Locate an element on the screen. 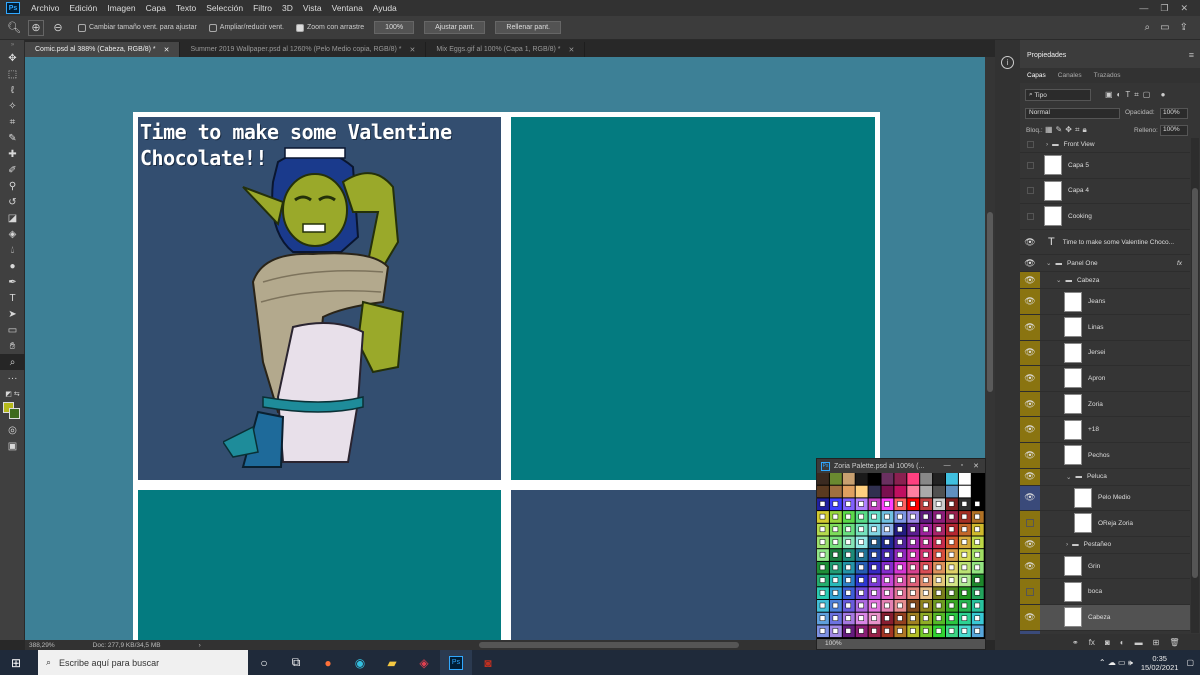 The width and height of the screenshot is (1200, 675). zoom-tool-icon: 🔍︎ is located at coordinates (14, 28).